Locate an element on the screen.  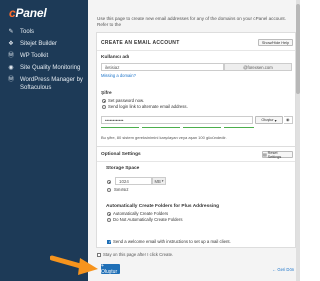
sidebar-item-site-quality-monitoring: ◉ Site Quality Monitoring is located at coordinates (44, 68).